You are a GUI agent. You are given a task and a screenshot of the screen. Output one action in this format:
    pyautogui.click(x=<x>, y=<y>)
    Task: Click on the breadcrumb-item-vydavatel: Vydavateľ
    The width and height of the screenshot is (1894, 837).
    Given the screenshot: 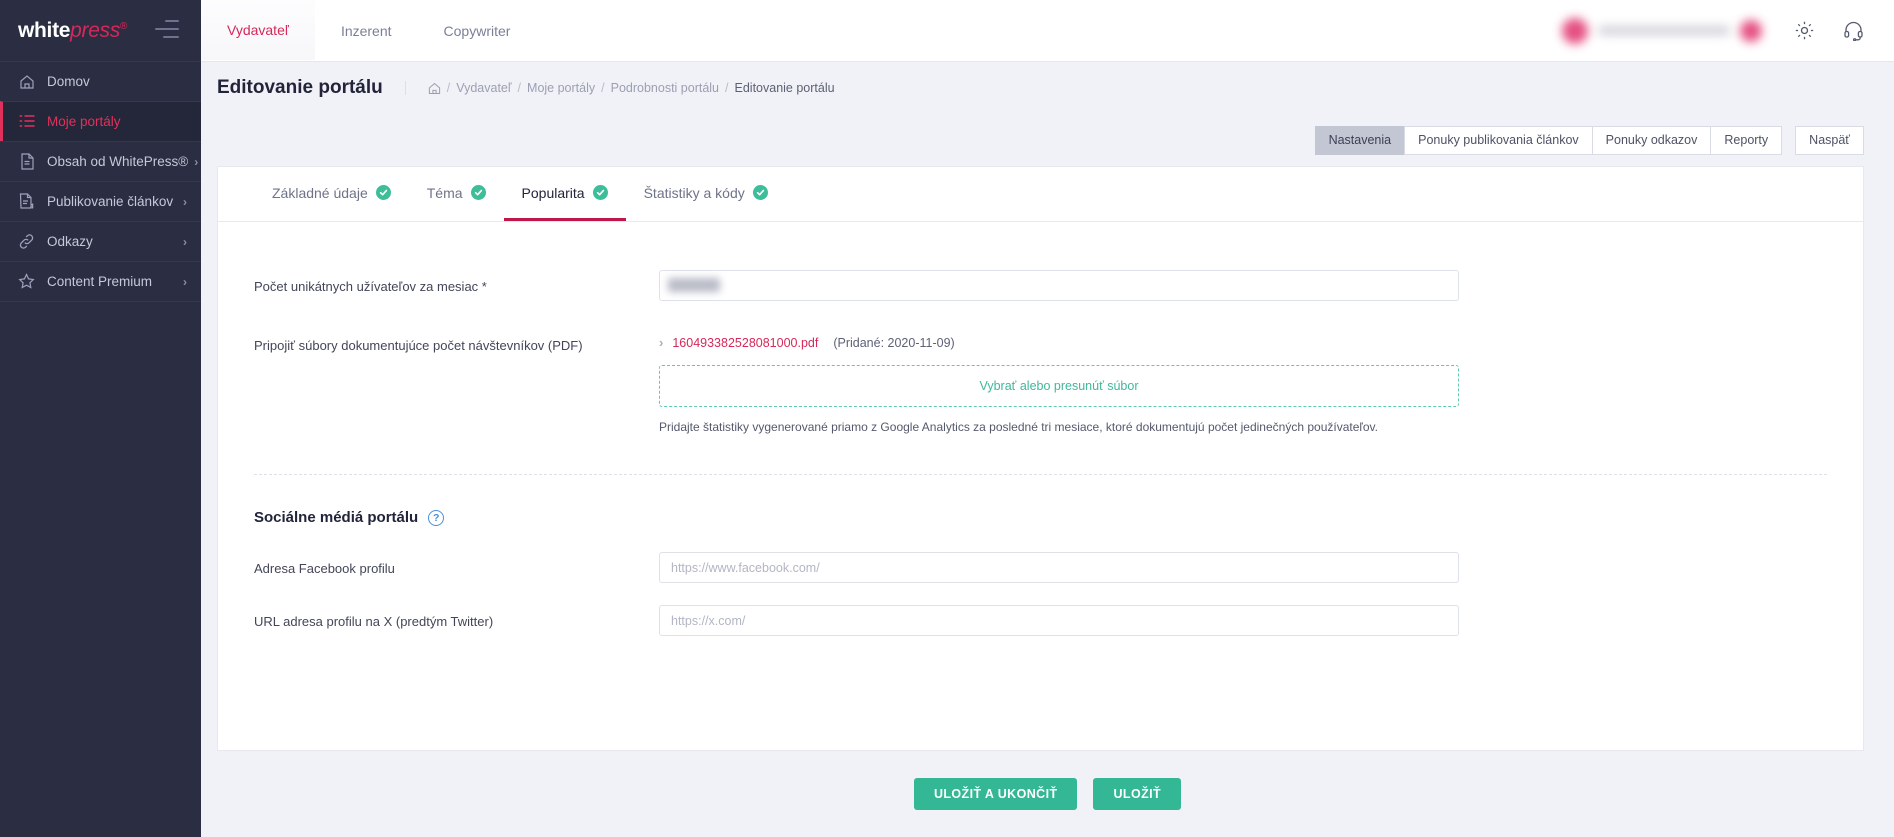 What is the action you would take?
    pyautogui.click(x=483, y=88)
    